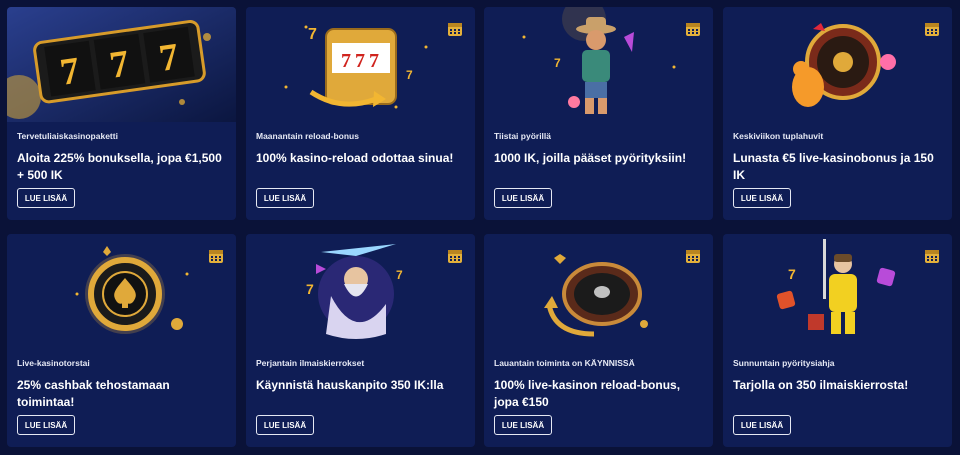 This screenshot has width=960, height=455. Describe the element at coordinates (355, 158) in the screenshot. I see `promo-title: 100% kasino-reload odottaa sinua!` at that location.